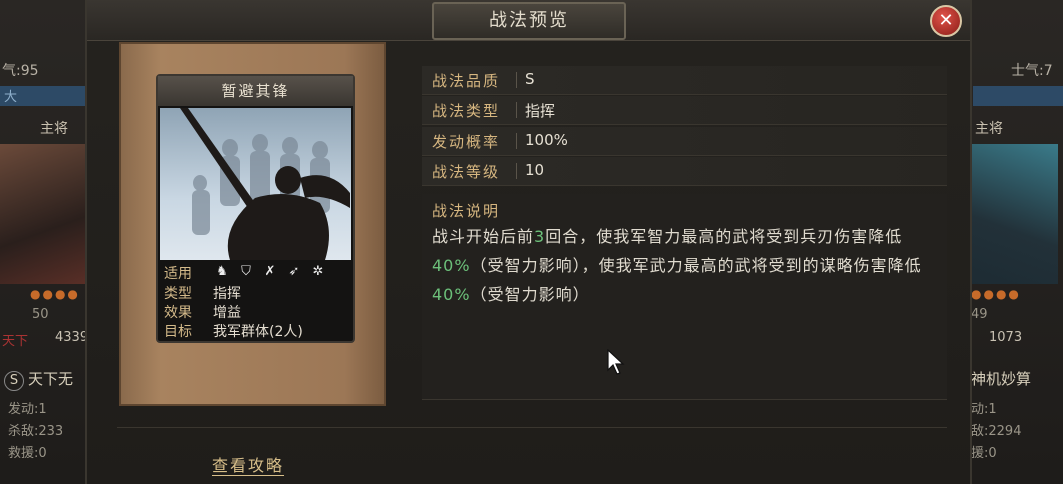  I want to click on right-troops: 1073, so click(1006, 337).